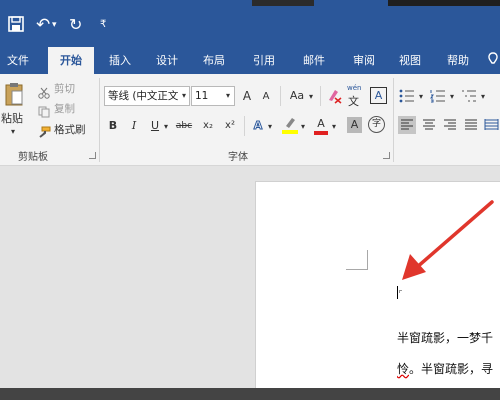 This screenshot has width=500, height=400. Describe the element at coordinates (452, 97) in the screenshot. I see `numbering-dropdown-icon: ▾` at that location.